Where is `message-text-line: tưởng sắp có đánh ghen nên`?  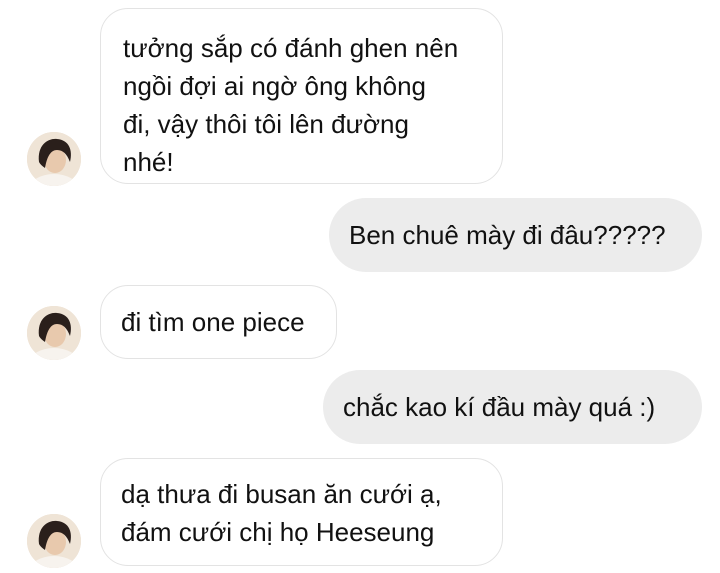 message-text-line: tưởng sắp có đánh ghen nên is located at coordinates (291, 48).